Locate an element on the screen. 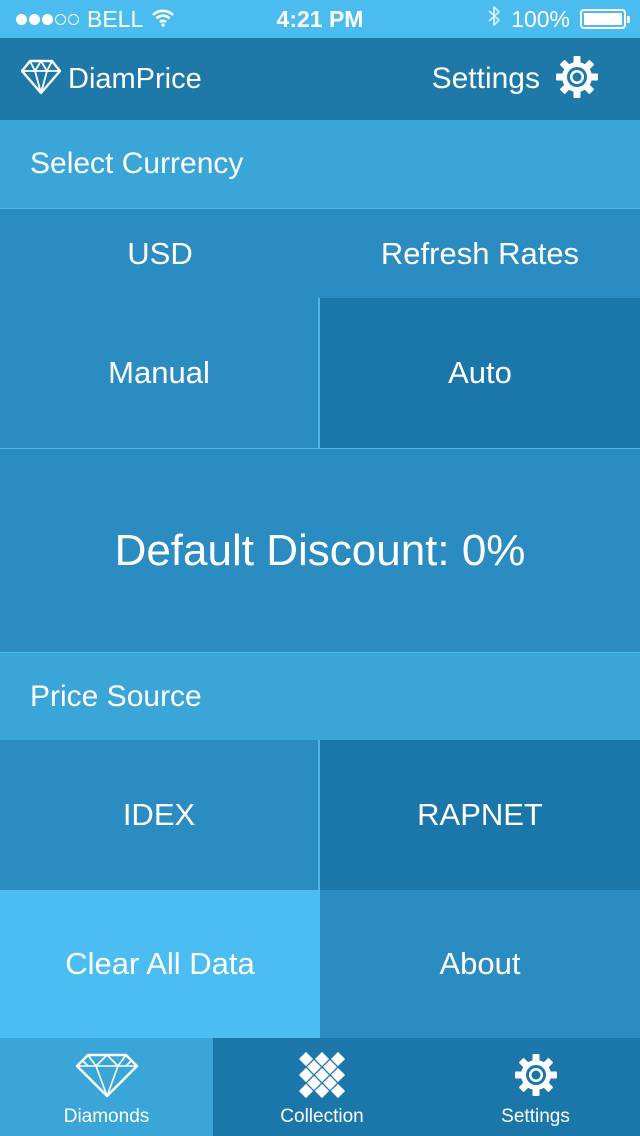 The image size is (640, 1136). auto-label: Auto is located at coordinates (480, 372).